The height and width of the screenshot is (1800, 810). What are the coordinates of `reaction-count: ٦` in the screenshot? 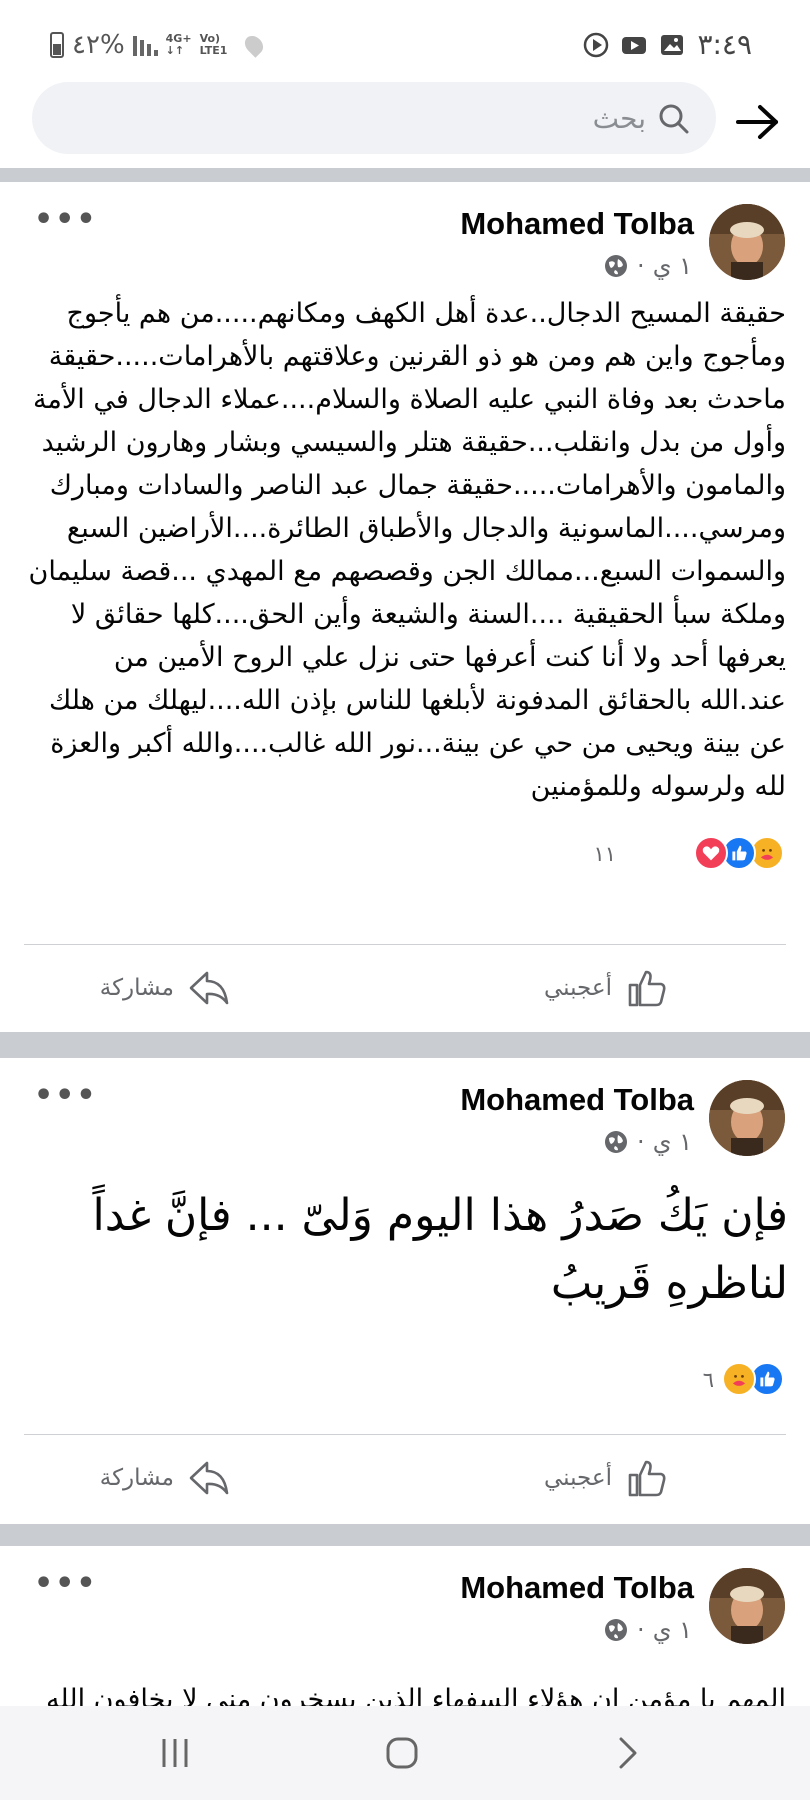 It's located at (708, 1380).